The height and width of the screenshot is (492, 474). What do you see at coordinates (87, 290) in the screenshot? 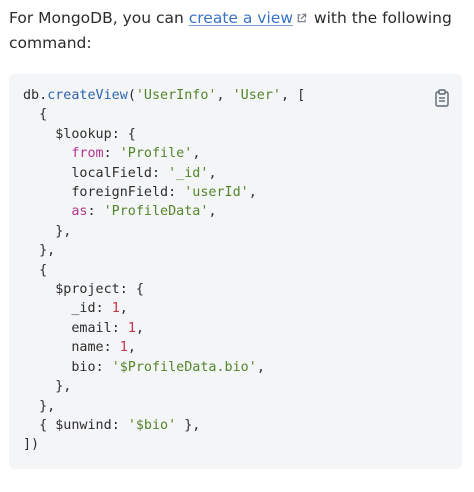
I see `code-token: $project` at bounding box center [87, 290].